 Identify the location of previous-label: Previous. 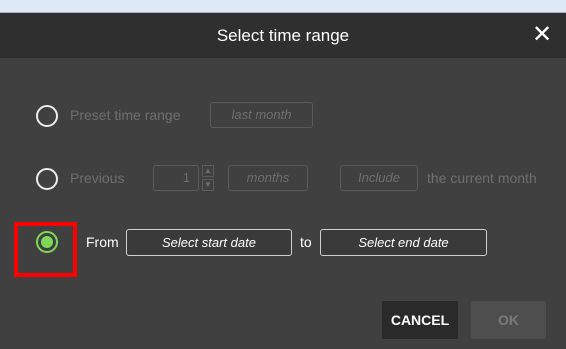
(97, 178).